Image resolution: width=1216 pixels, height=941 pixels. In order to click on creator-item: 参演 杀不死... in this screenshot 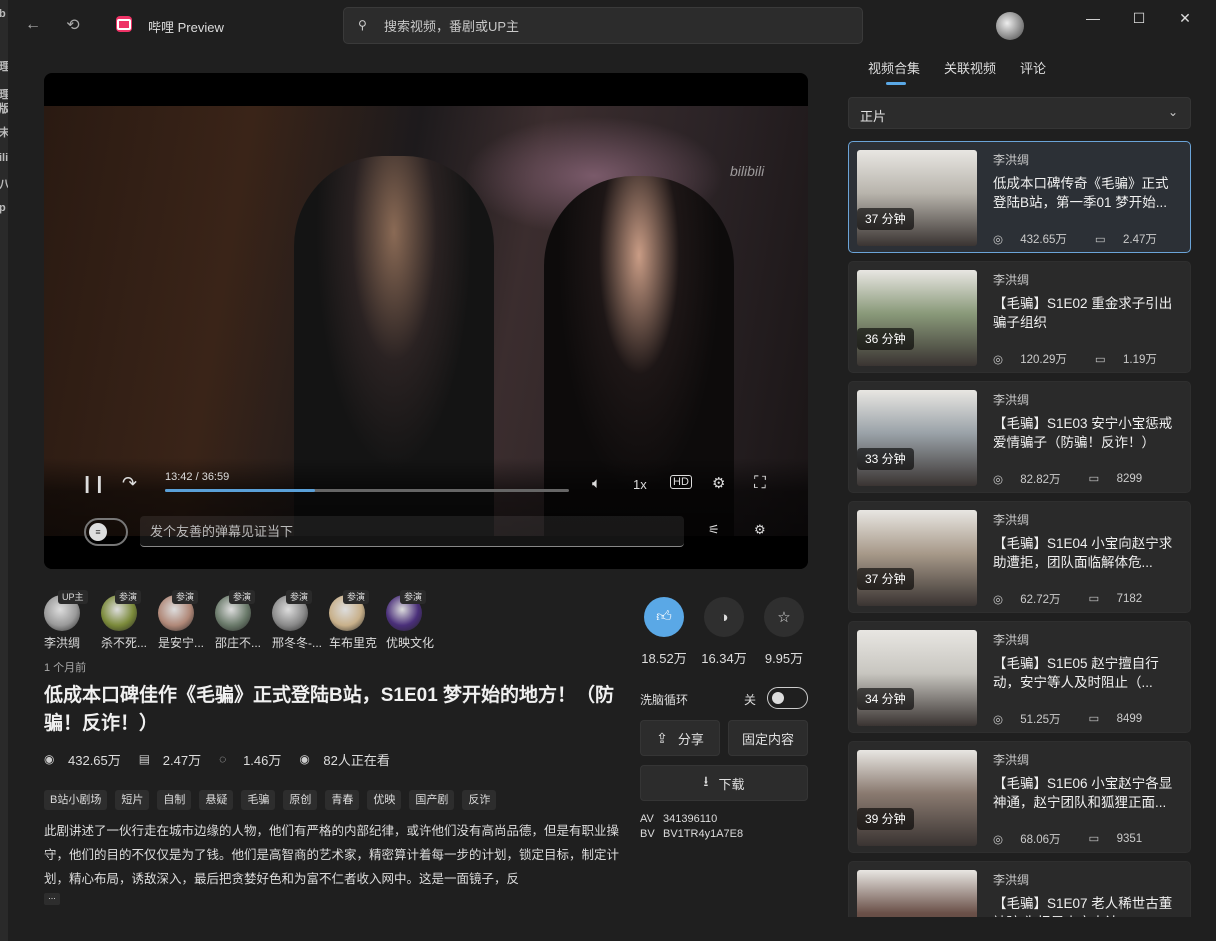, I will do `click(131, 620)`.